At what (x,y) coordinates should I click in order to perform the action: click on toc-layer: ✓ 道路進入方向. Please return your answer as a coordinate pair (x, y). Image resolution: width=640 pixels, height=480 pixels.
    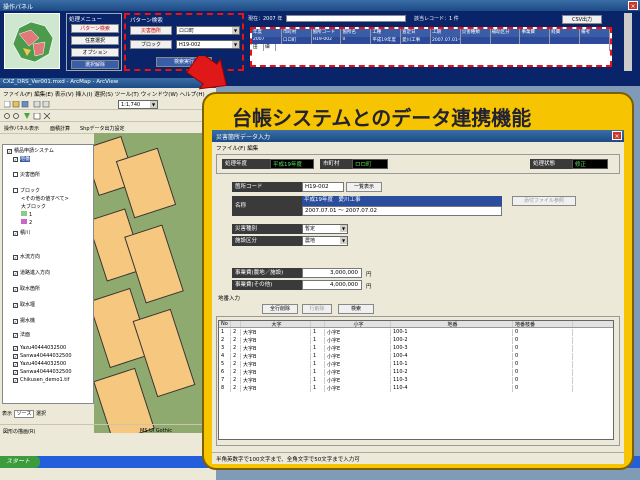
    Looking at the image, I should click on (31, 272).